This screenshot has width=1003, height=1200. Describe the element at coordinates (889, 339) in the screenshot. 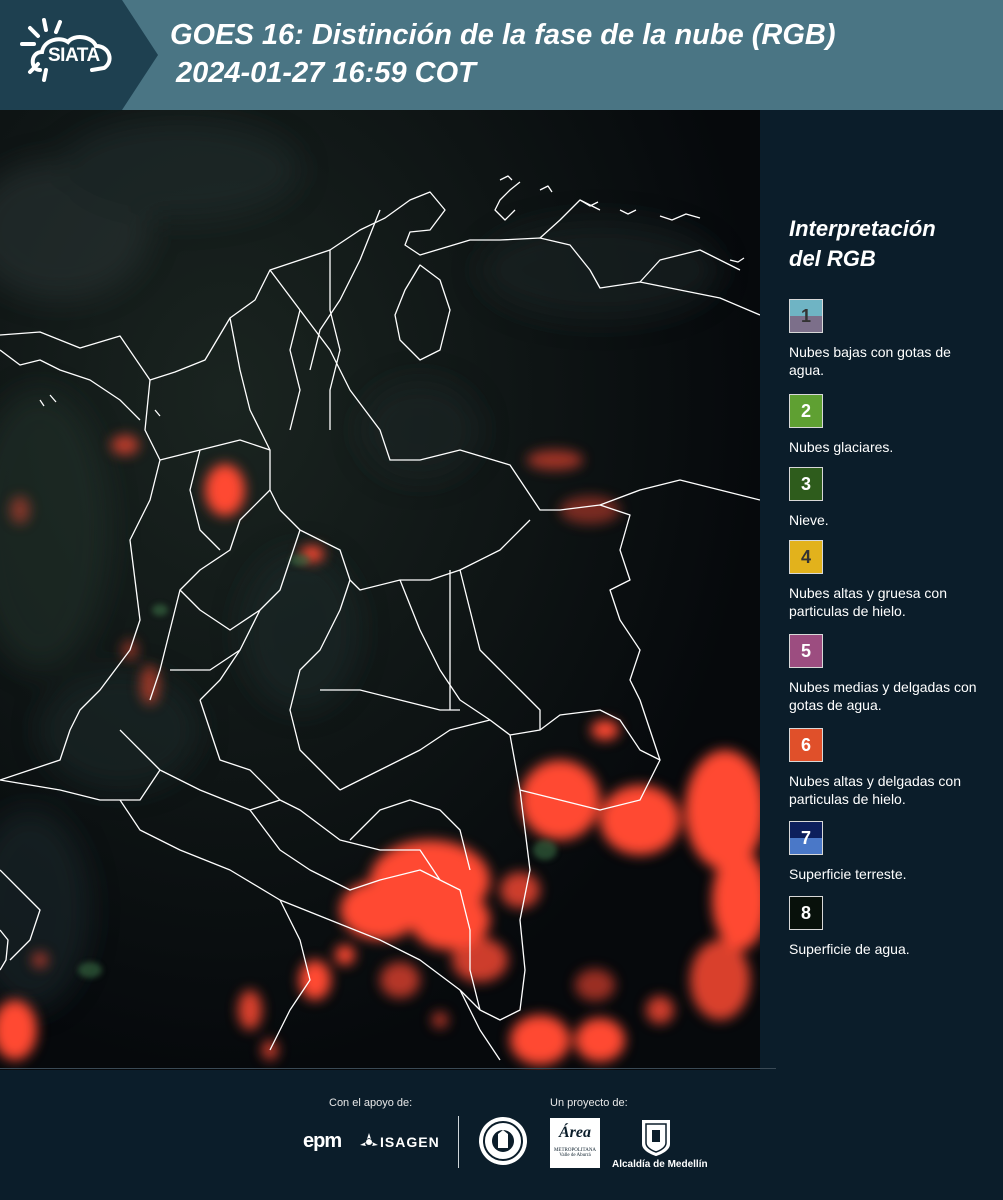

I see `legend-item-1: 1 Nubes bajas con gotas de agua.` at that location.